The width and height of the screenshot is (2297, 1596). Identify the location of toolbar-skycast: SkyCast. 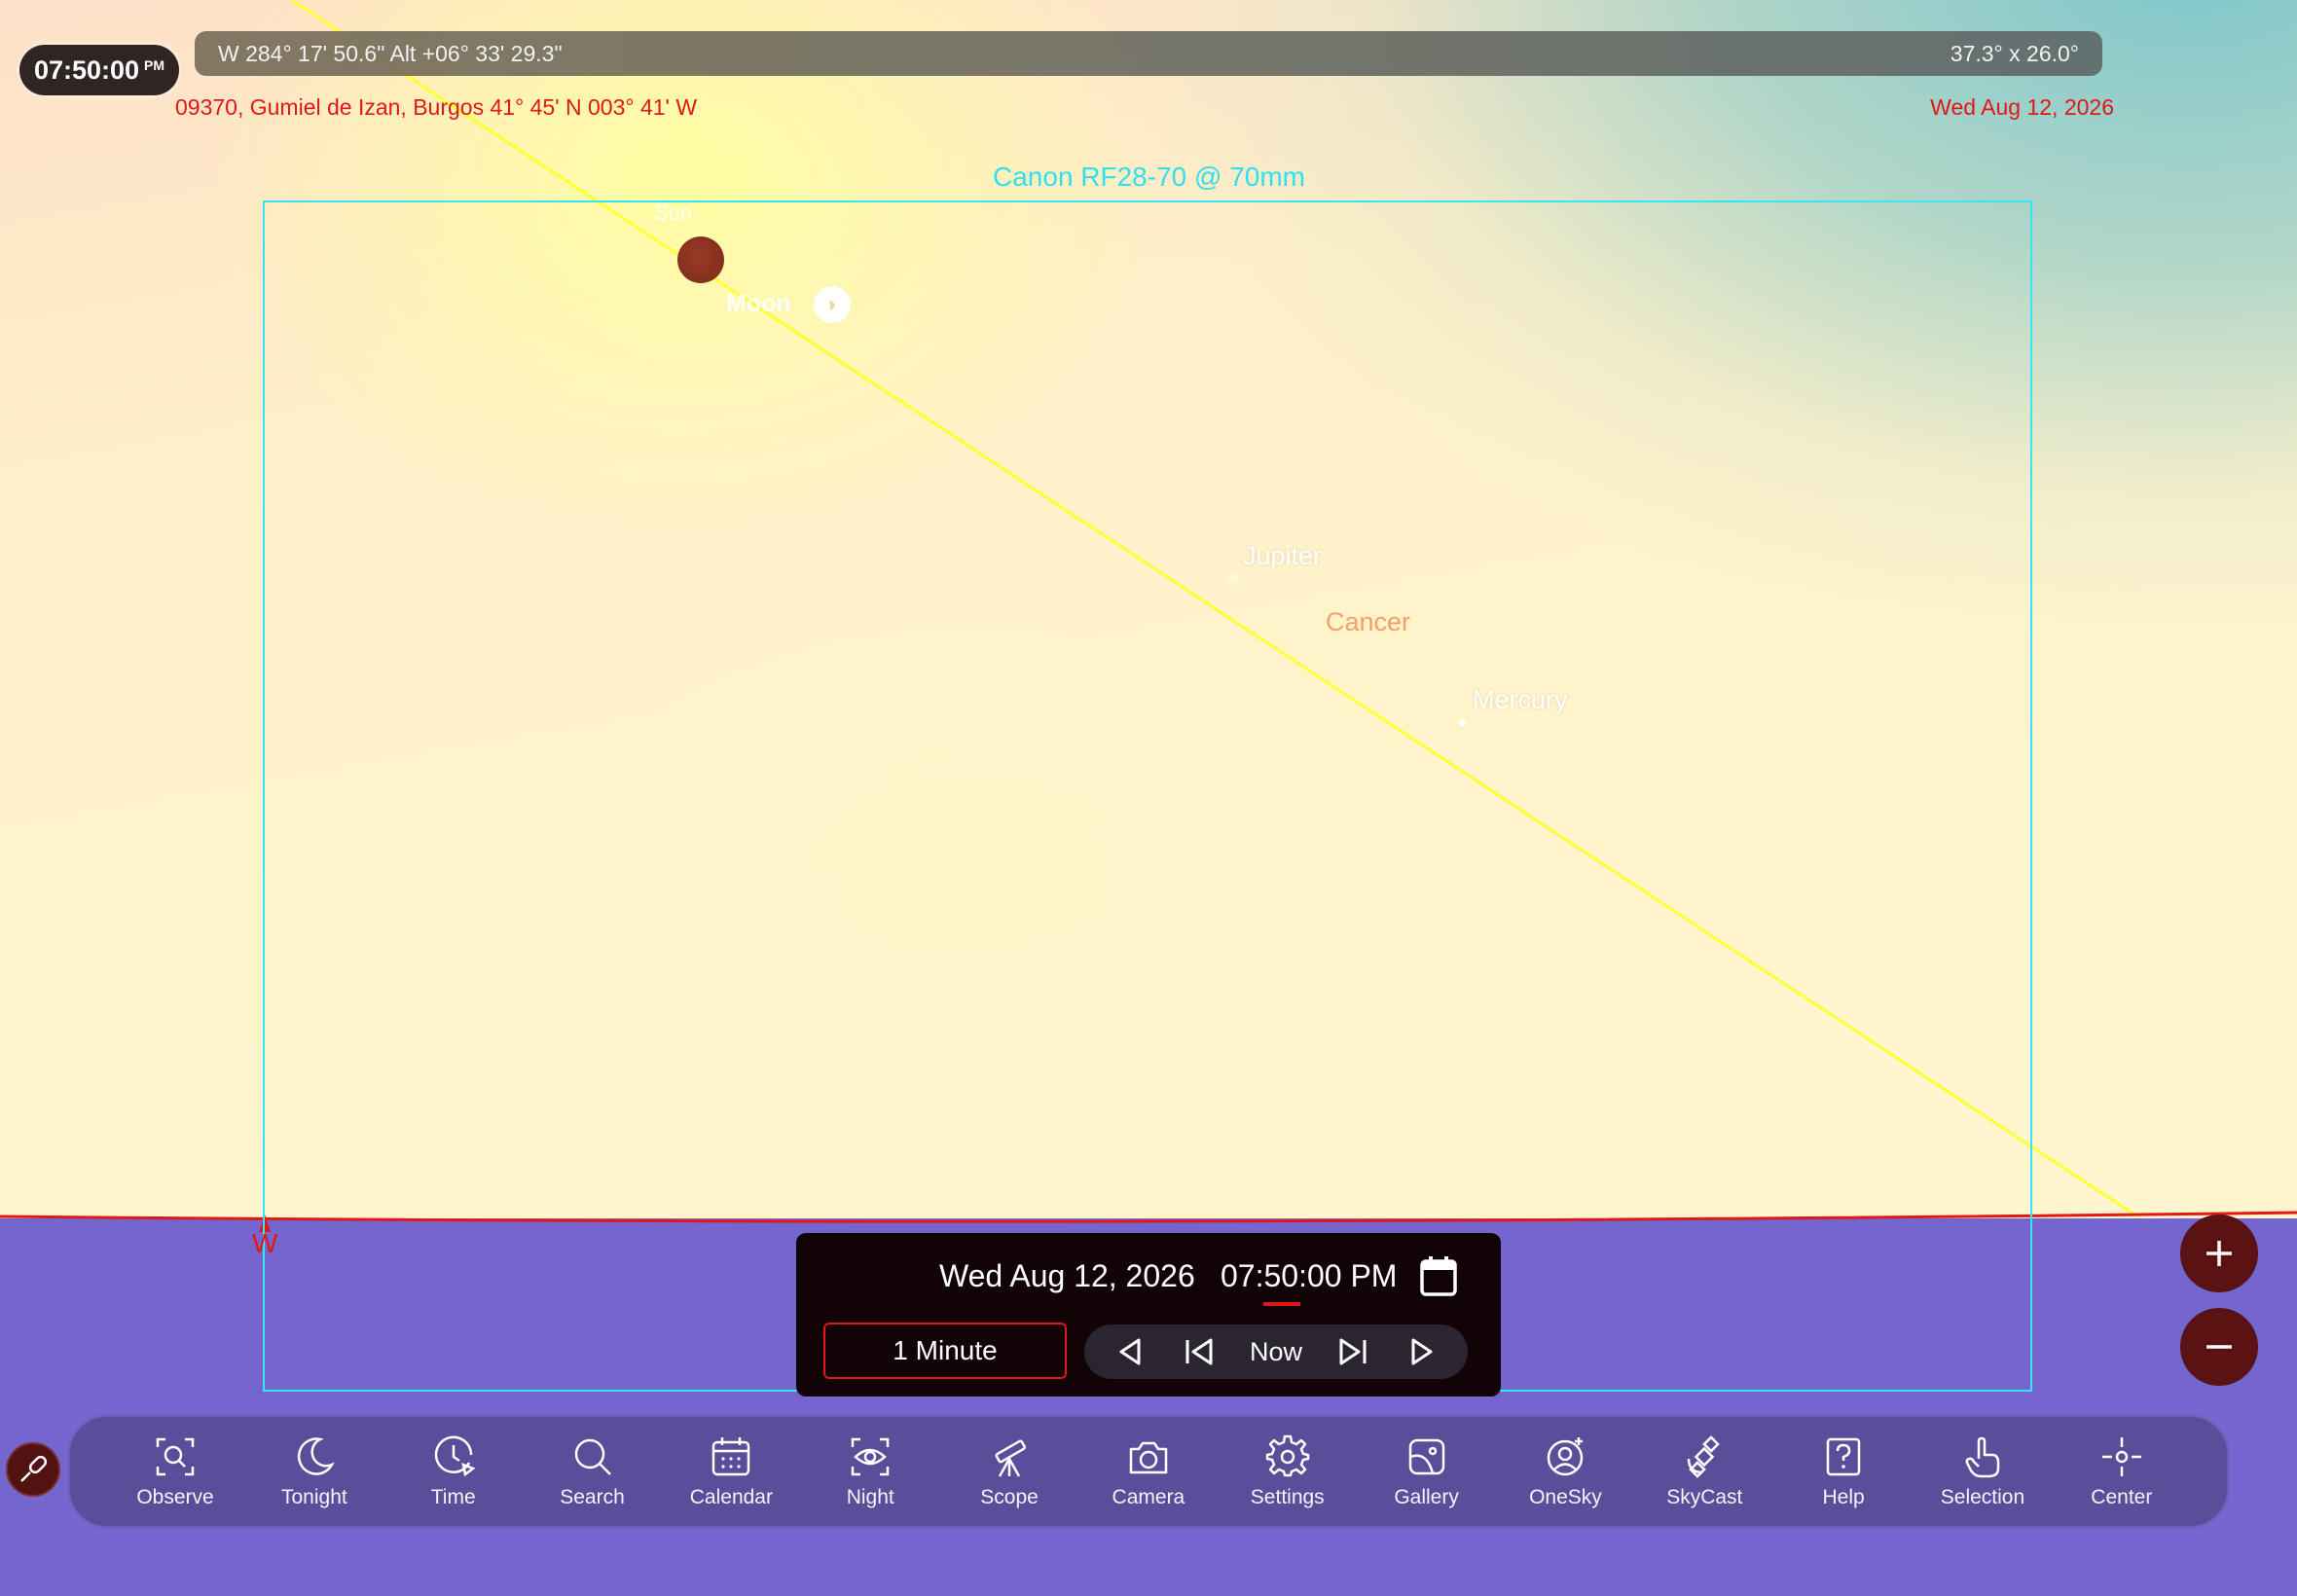
(1704, 1471).